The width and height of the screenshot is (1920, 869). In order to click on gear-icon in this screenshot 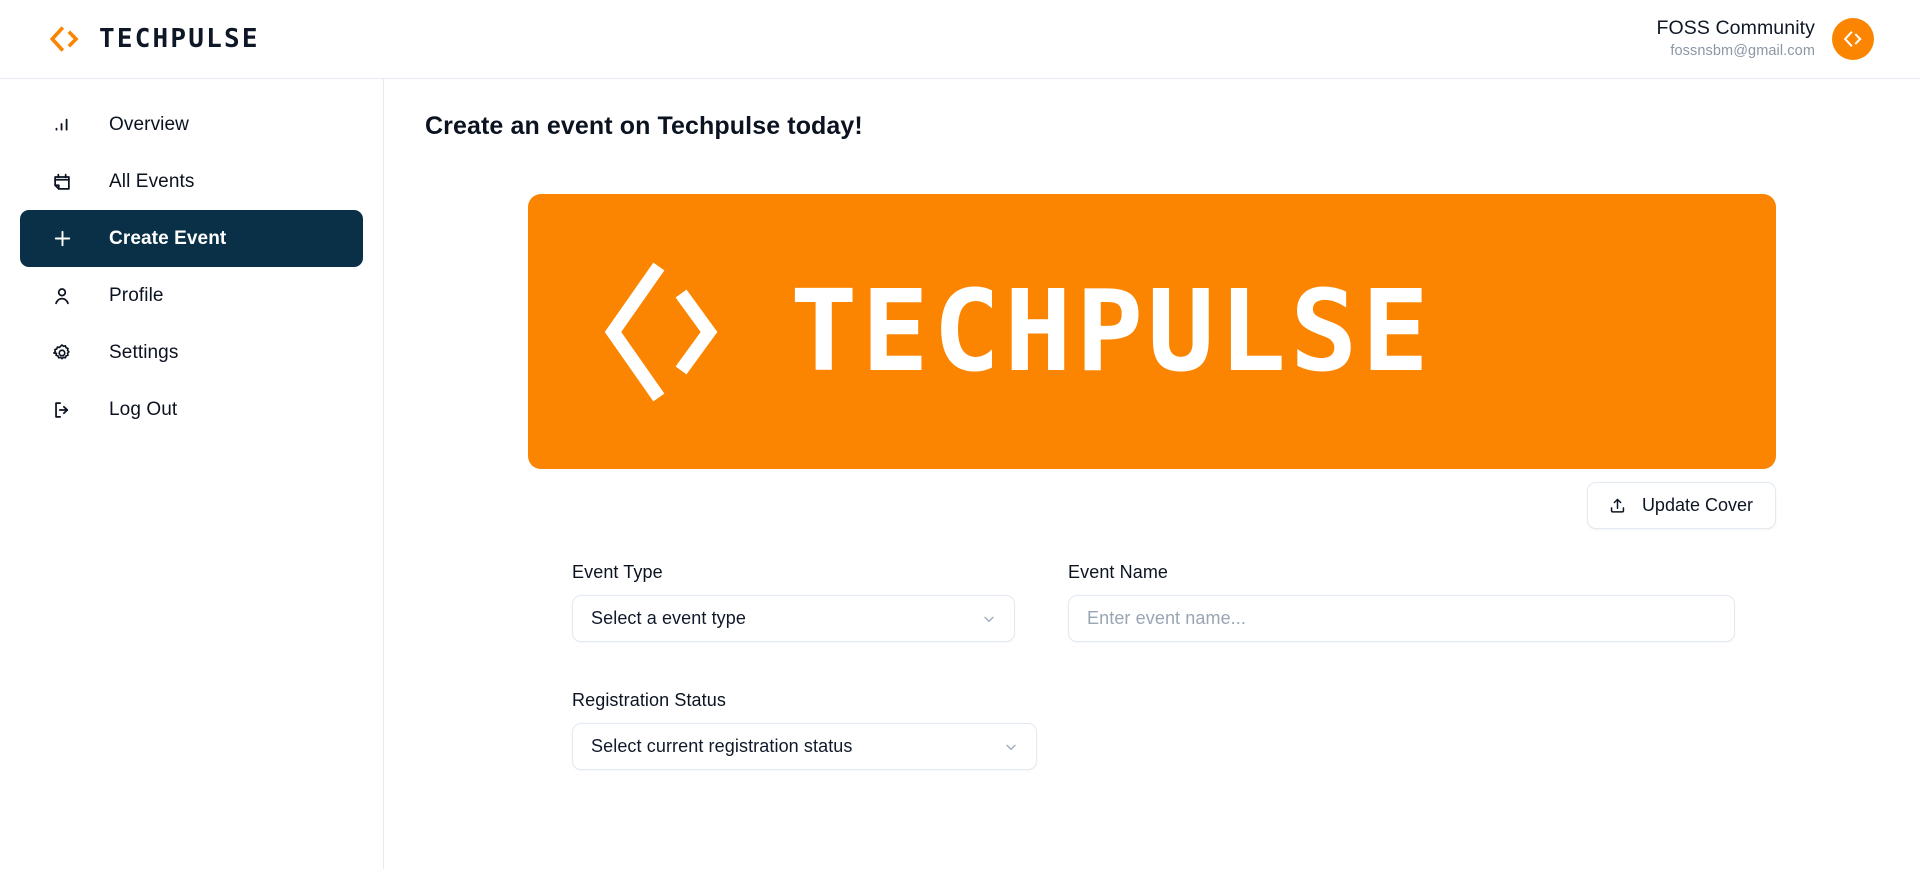, I will do `click(62, 353)`.